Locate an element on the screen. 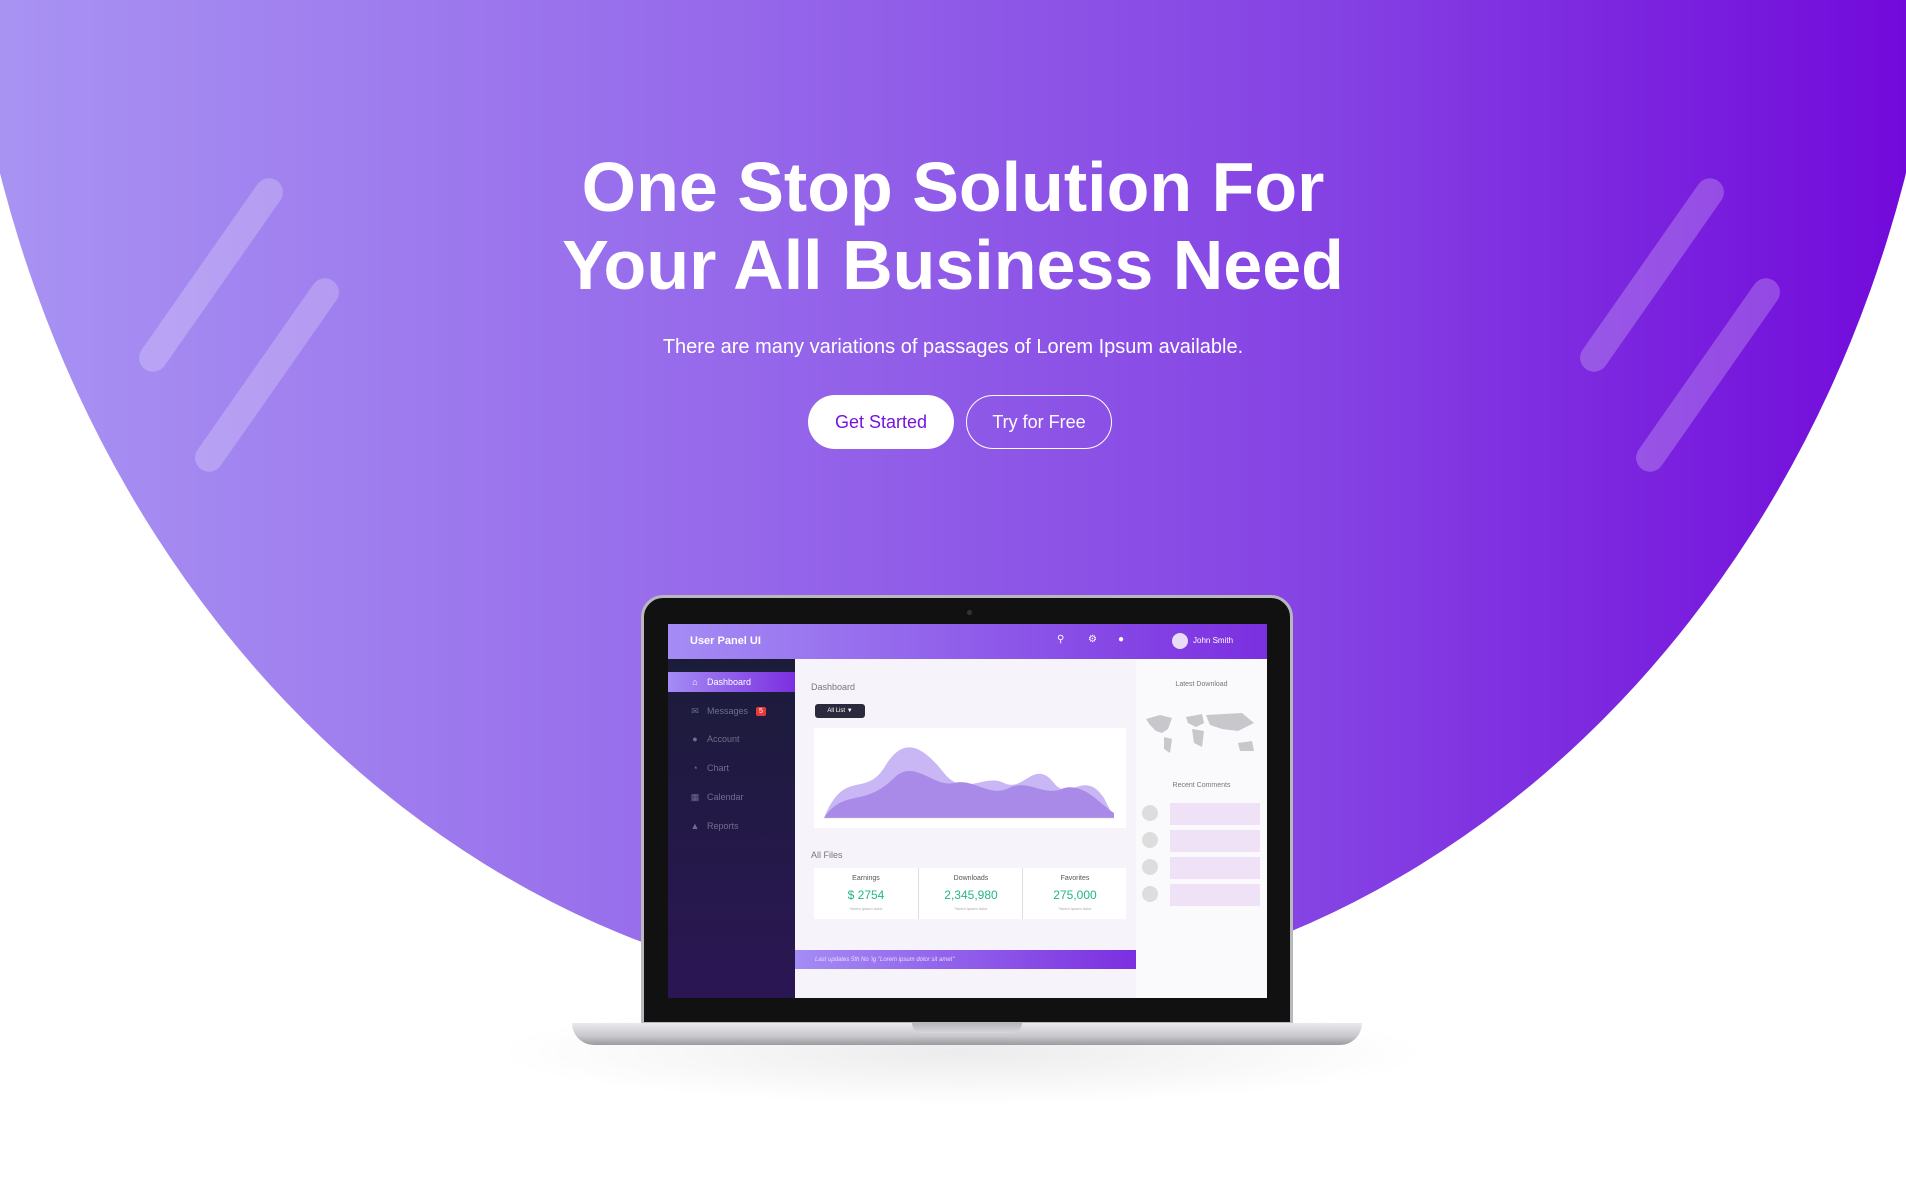 The height and width of the screenshot is (1188, 1906). hero-title-line1: One Stop Solution For is located at coordinates (953, 187).